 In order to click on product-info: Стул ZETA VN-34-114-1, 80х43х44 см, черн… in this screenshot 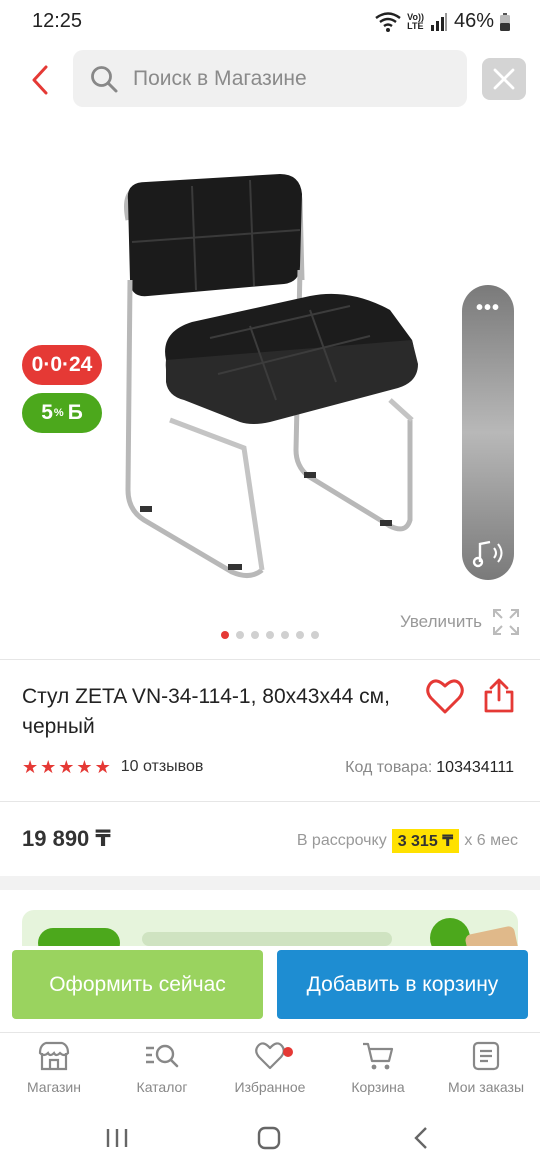, I will do `click(270, 731)`.